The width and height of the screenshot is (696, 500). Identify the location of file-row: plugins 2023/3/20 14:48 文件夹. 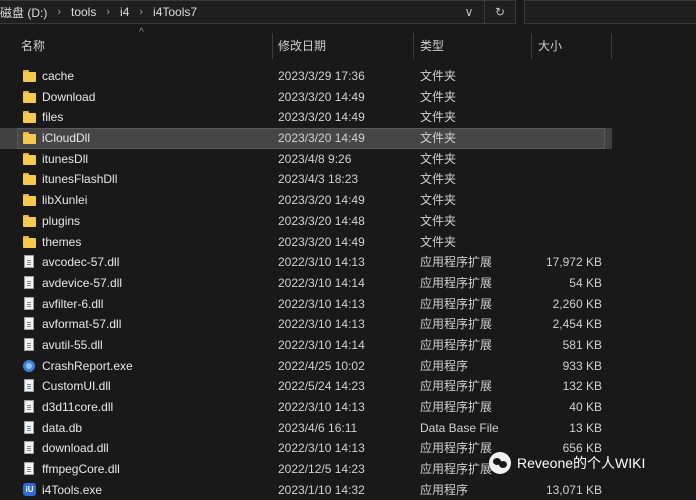
(306, 221).